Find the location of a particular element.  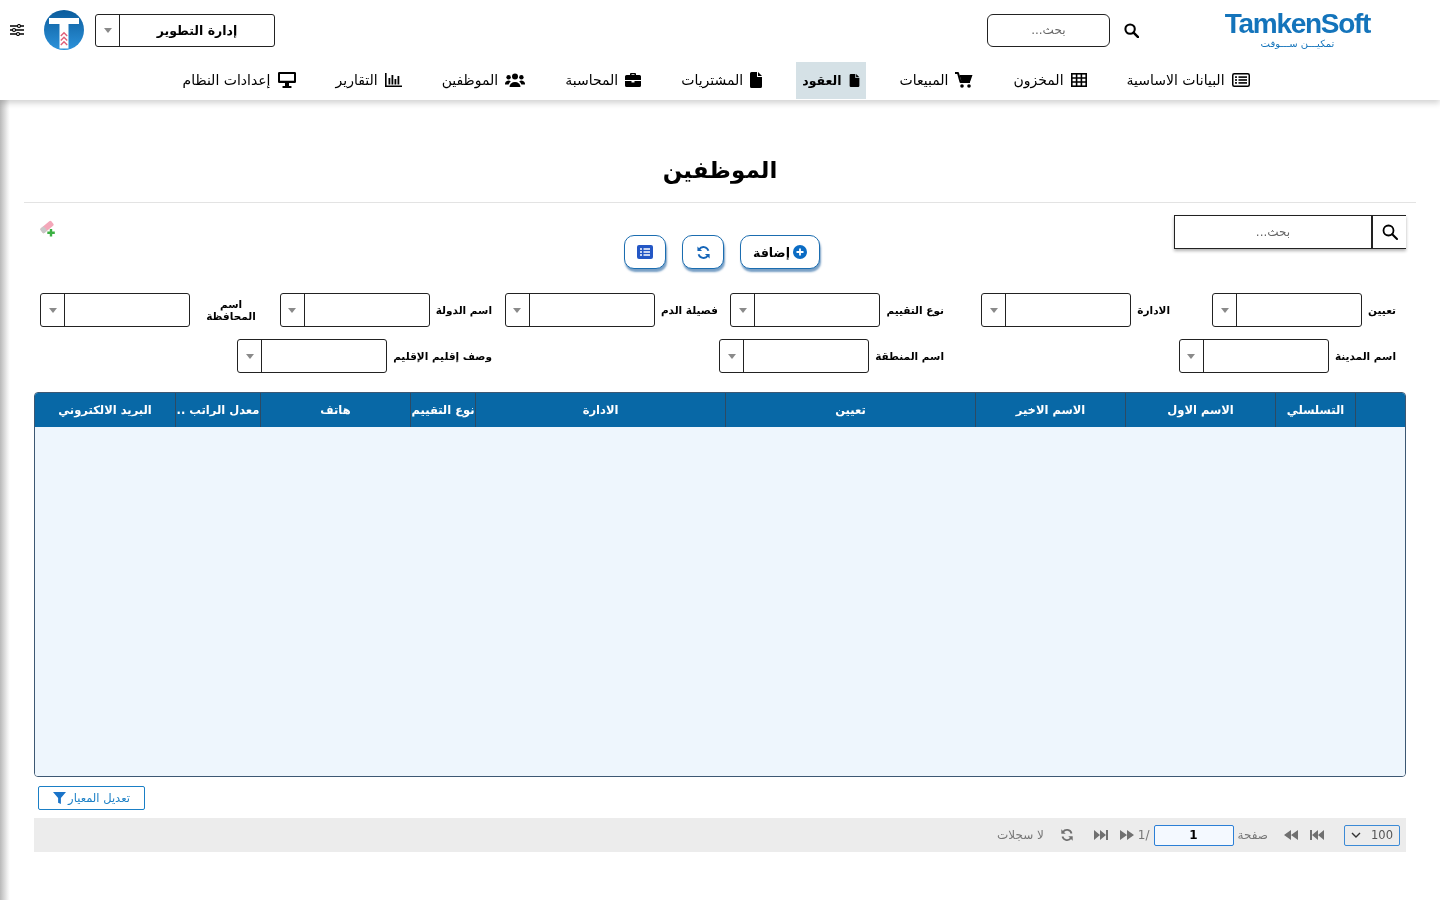

monitor-icon is located at coordinates (286, 80).